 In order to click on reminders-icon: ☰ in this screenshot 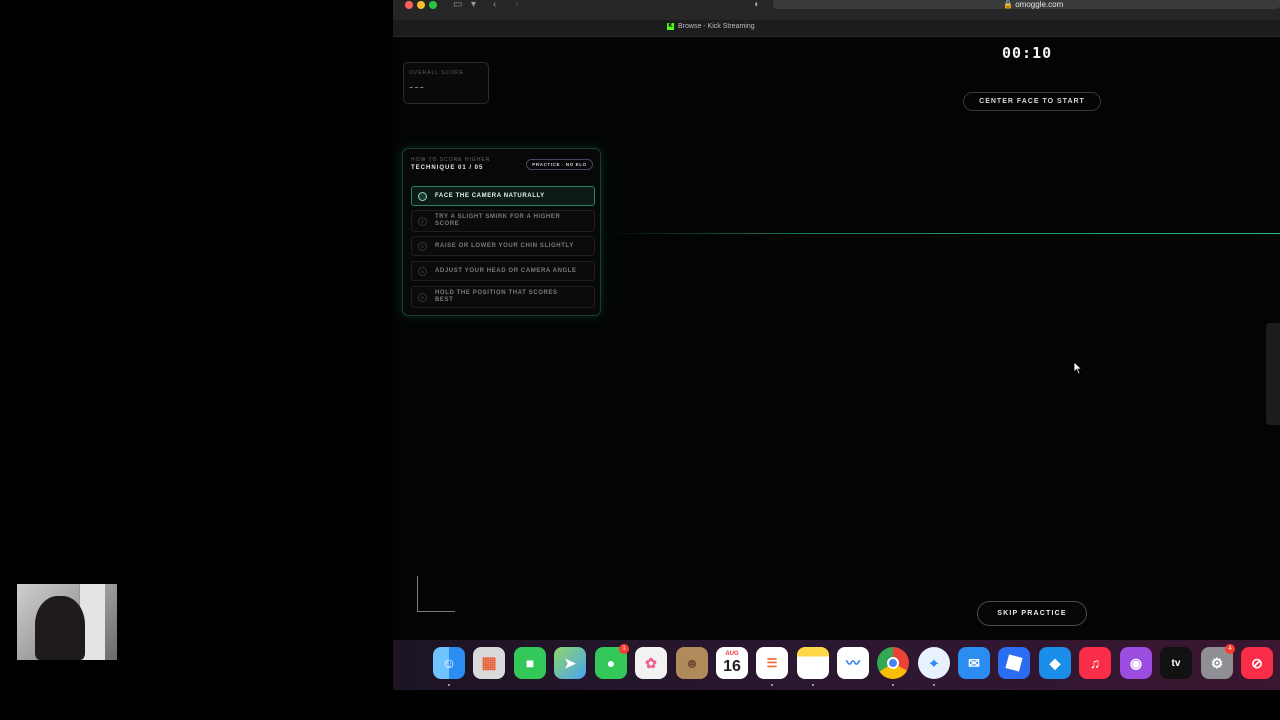, I will do `click(772, 663)`.